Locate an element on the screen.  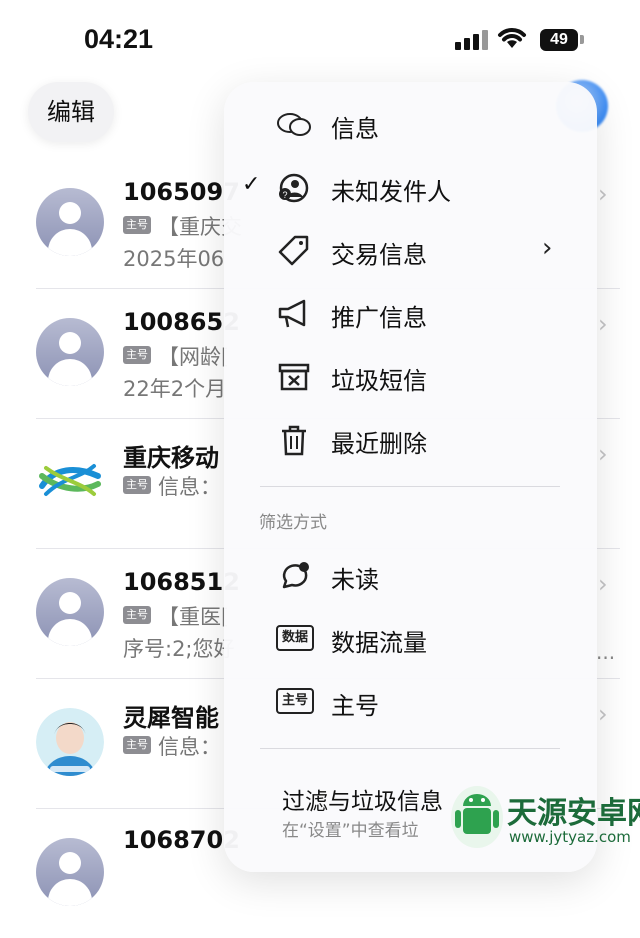
chat-bubbles-icon is located at coordinates (294, 124).